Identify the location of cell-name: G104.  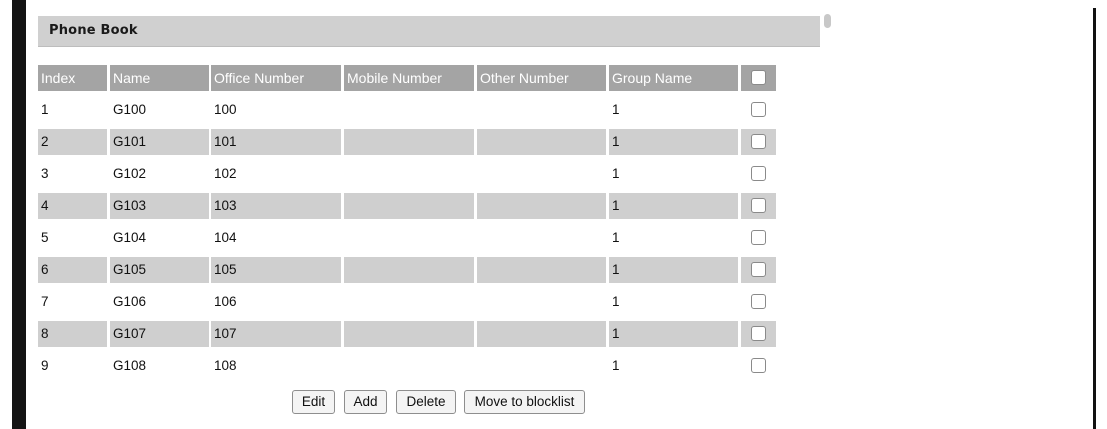
(130, 237).